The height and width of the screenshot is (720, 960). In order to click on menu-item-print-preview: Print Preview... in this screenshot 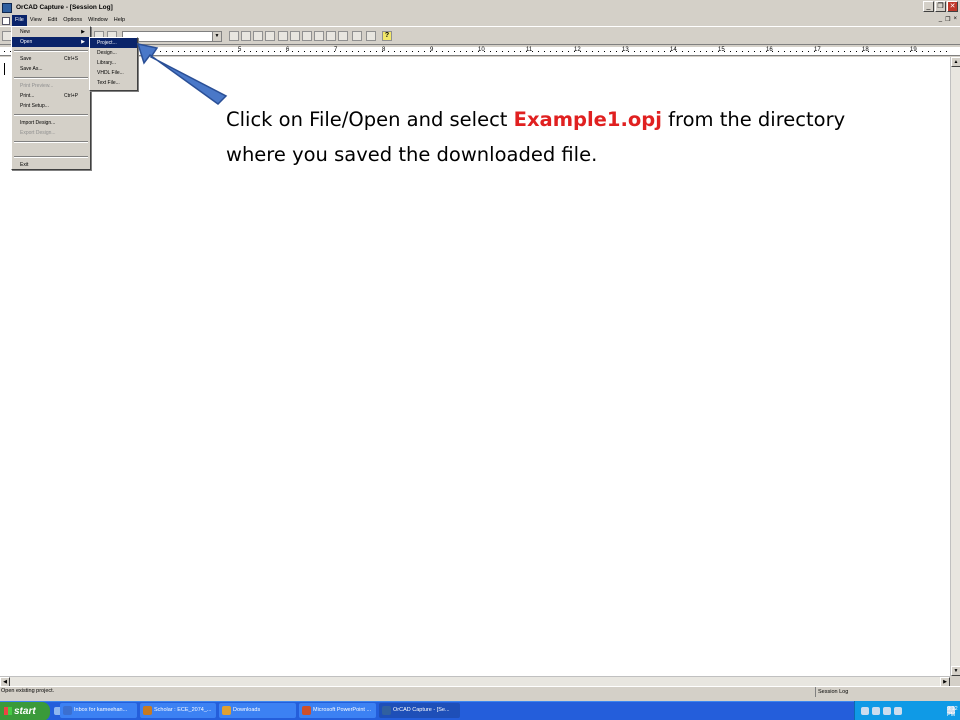, I will do `click(37, 86)`.